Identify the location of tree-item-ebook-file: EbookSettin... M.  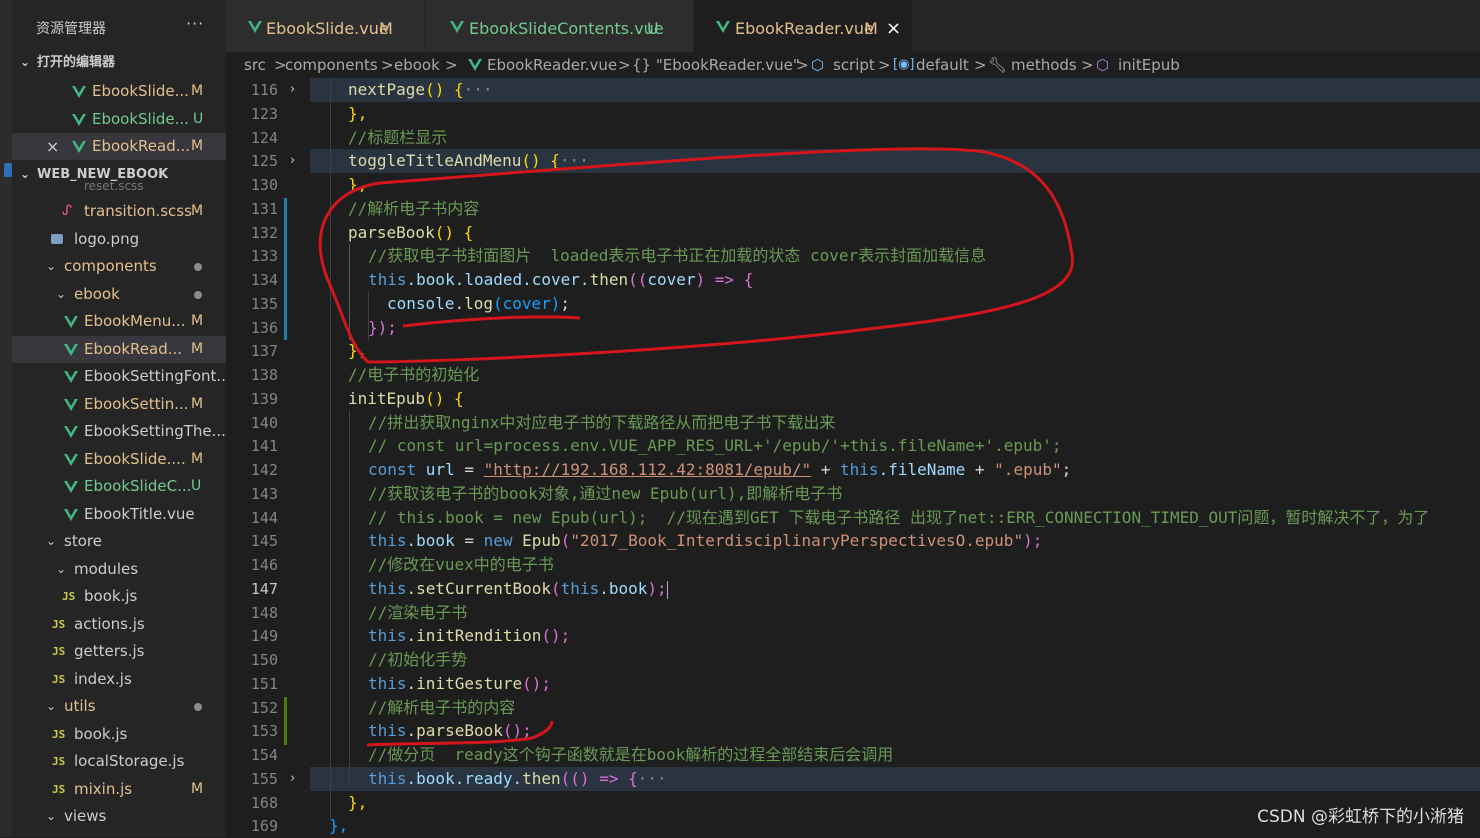
(119, 404).